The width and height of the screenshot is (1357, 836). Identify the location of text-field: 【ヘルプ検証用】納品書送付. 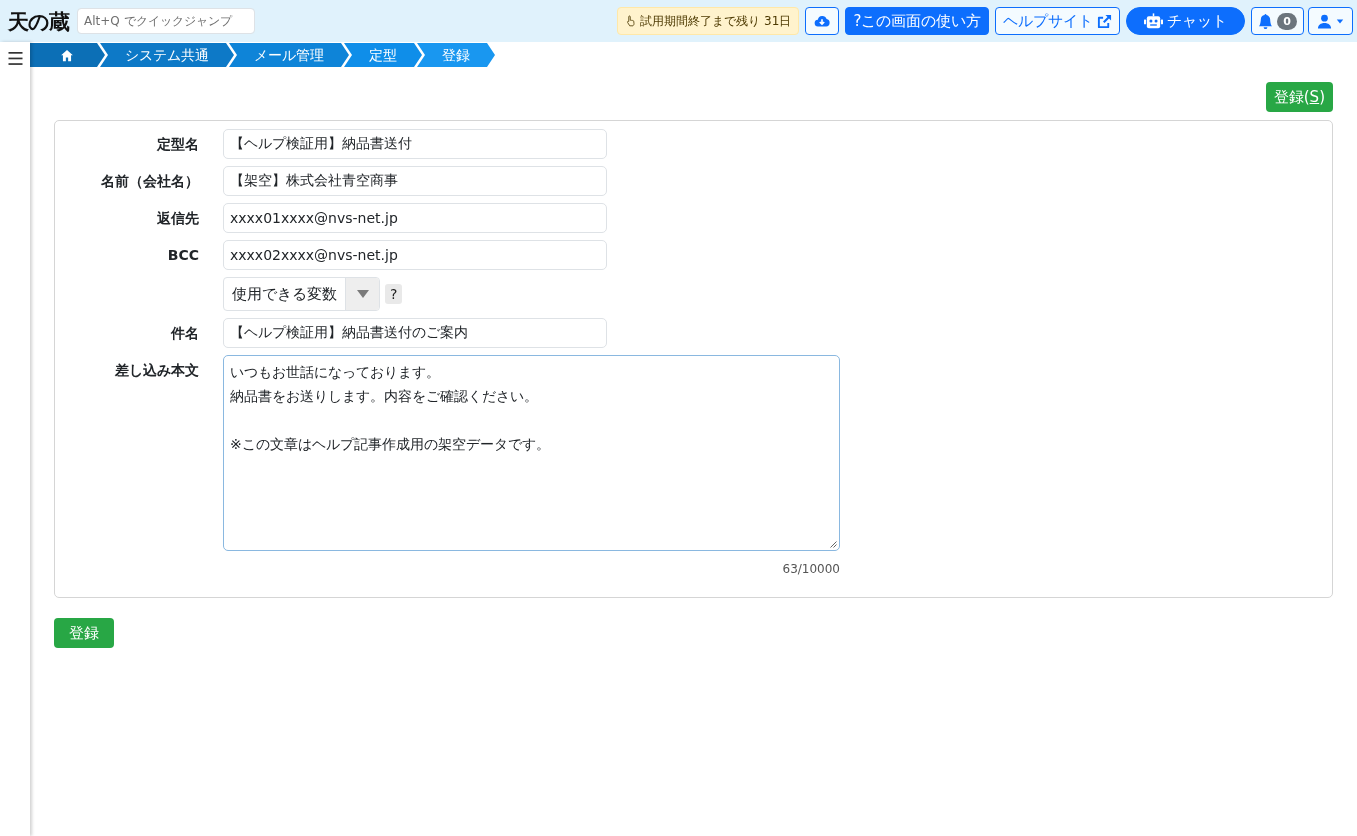
(415, 144).